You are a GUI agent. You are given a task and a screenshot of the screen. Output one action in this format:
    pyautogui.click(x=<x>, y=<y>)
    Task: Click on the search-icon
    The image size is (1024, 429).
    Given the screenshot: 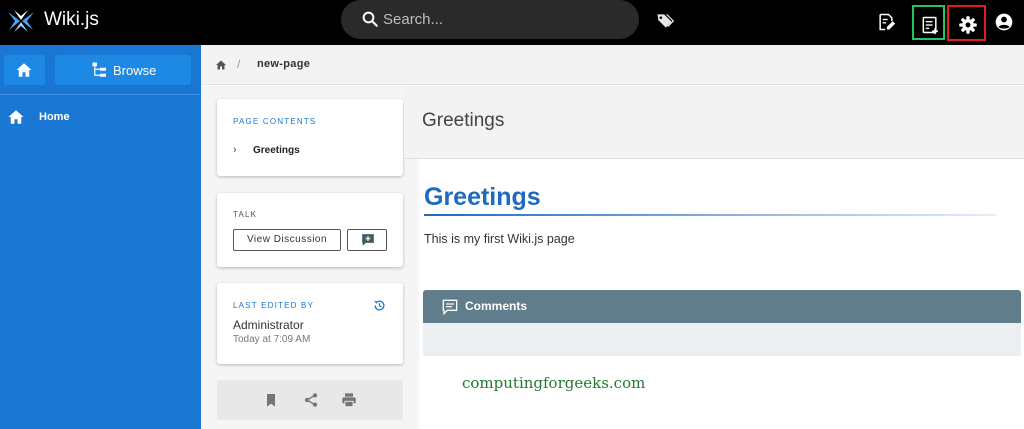 What is the action you would take?
    pyautogui.click(x=370, y=19)
    